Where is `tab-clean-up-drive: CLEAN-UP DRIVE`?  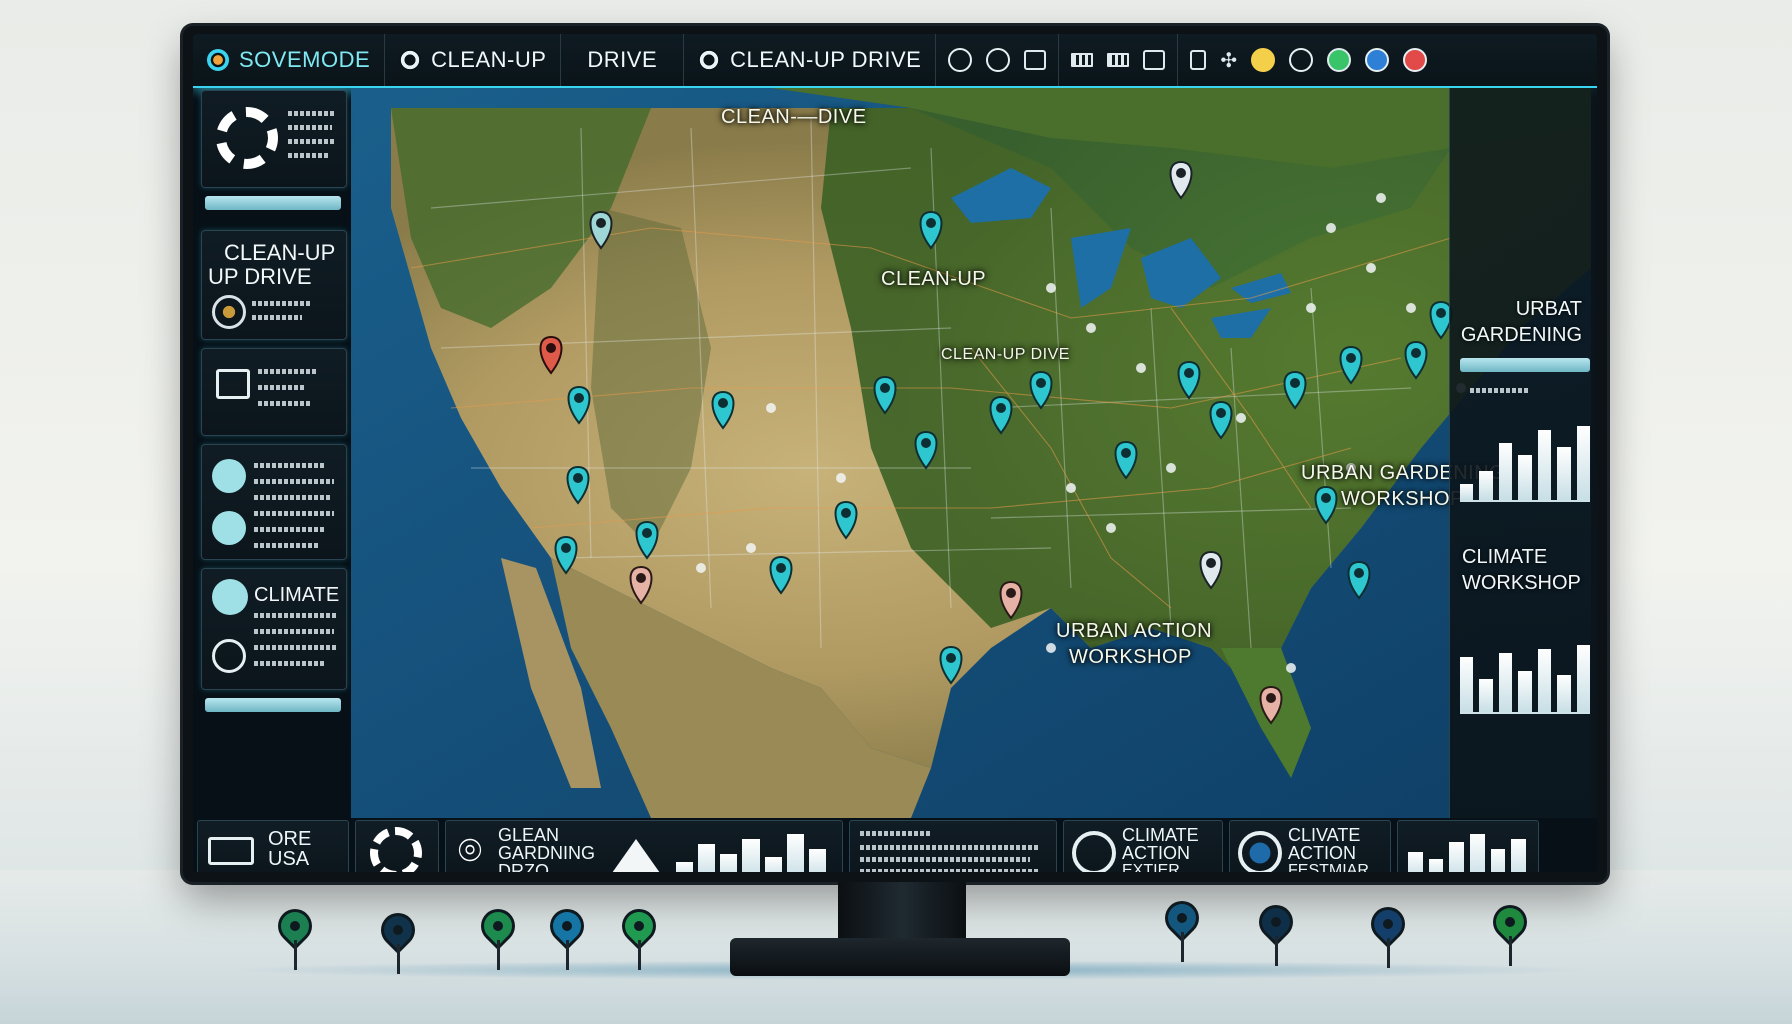
tab-clean-up-drive: CLEAN-UP DRIVE is located at coordinates (810, 60).